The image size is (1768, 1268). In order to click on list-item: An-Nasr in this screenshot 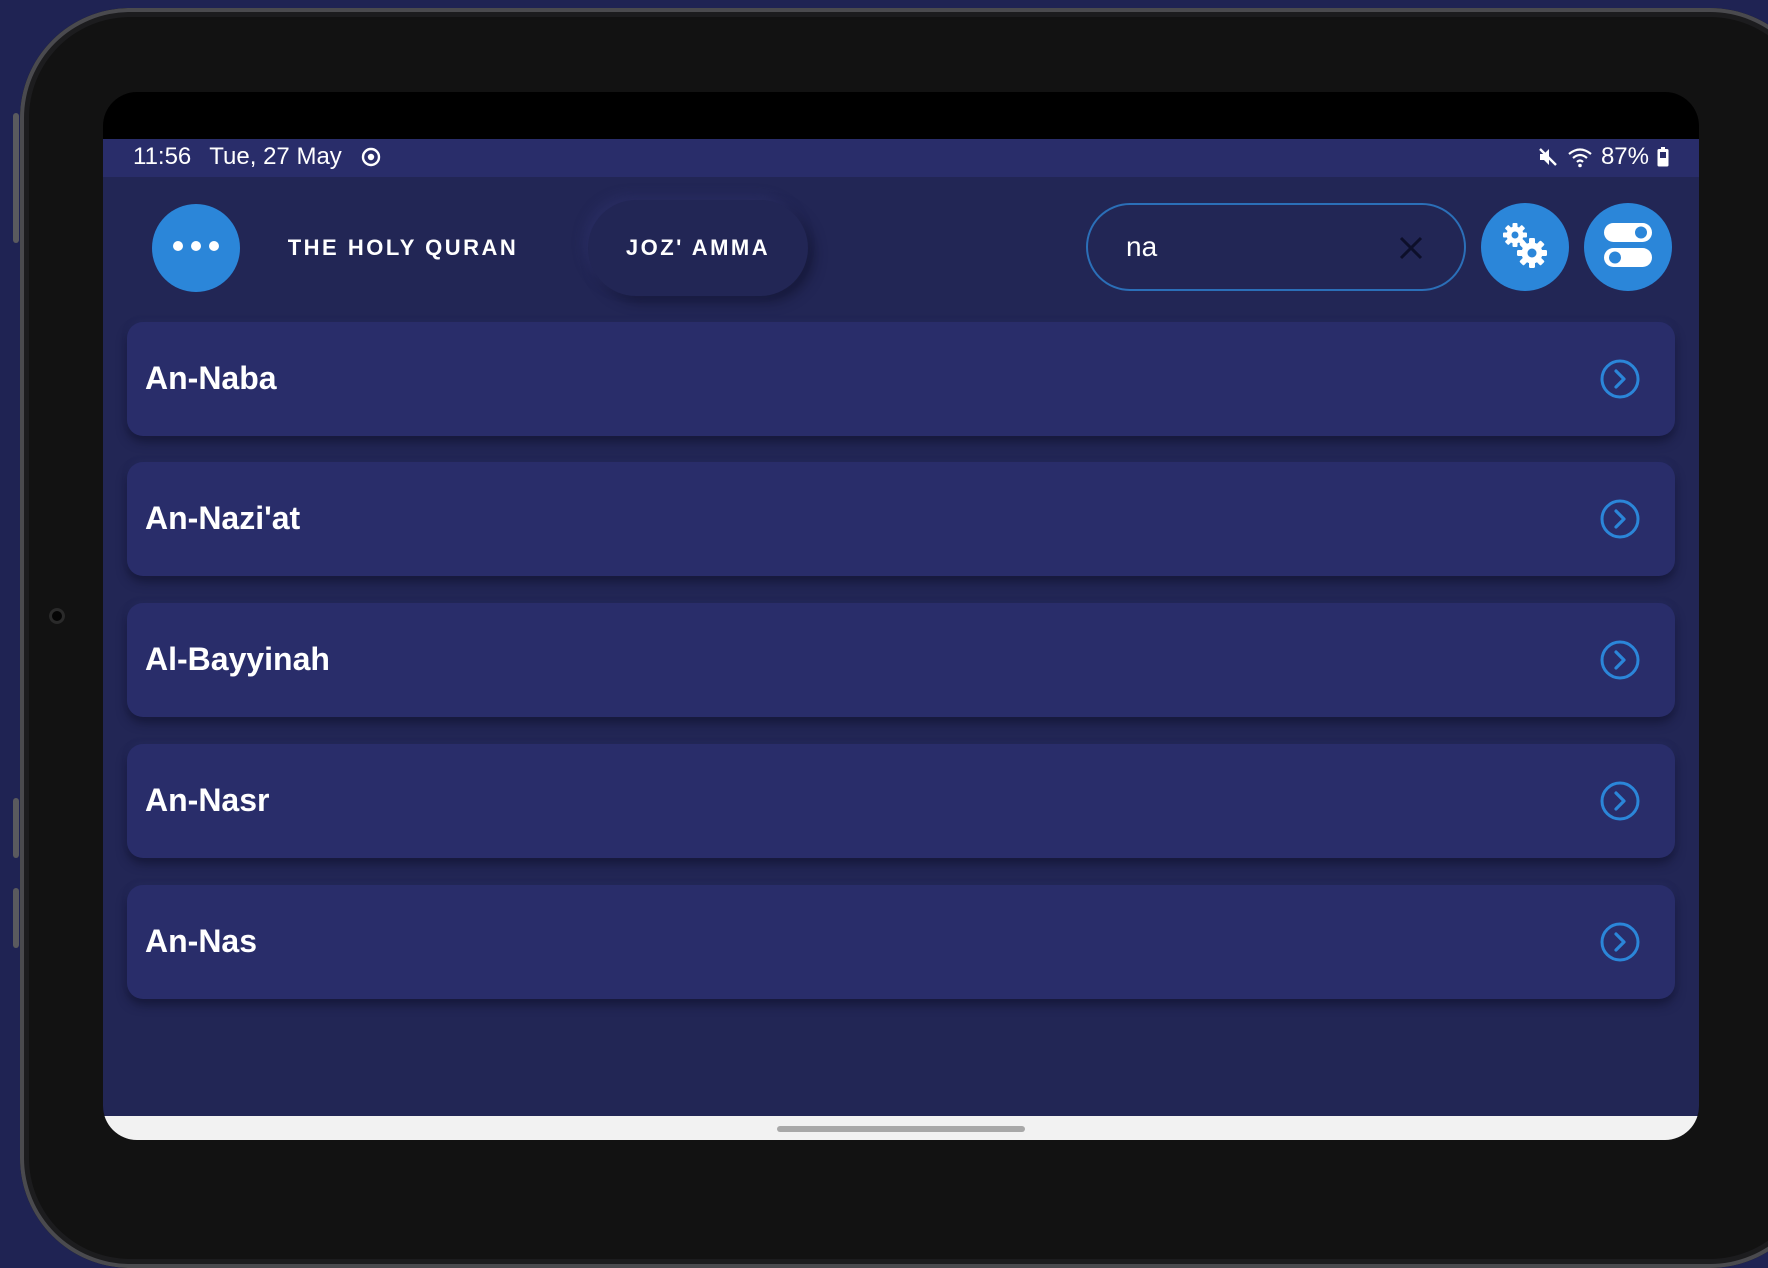, I will do `click(901, 801)`.